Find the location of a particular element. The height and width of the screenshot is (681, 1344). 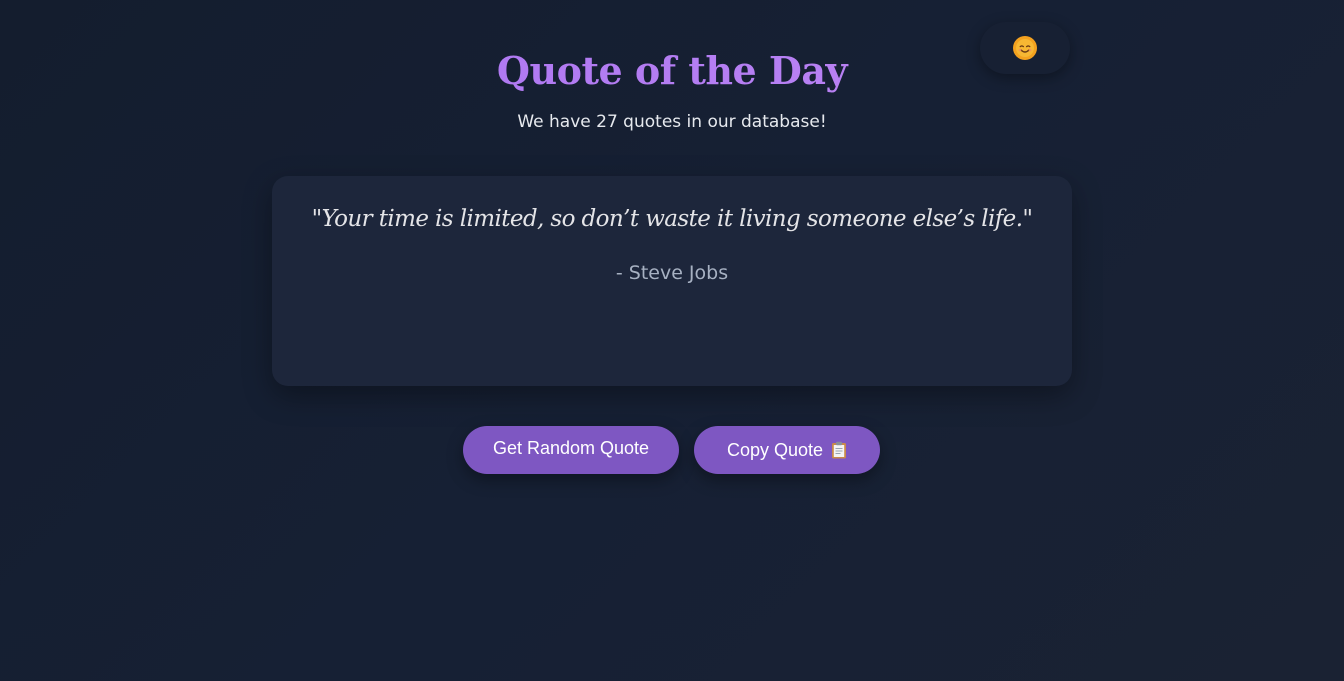

copy-quote-button: Copy Quote is located at coordinates (787, 450).